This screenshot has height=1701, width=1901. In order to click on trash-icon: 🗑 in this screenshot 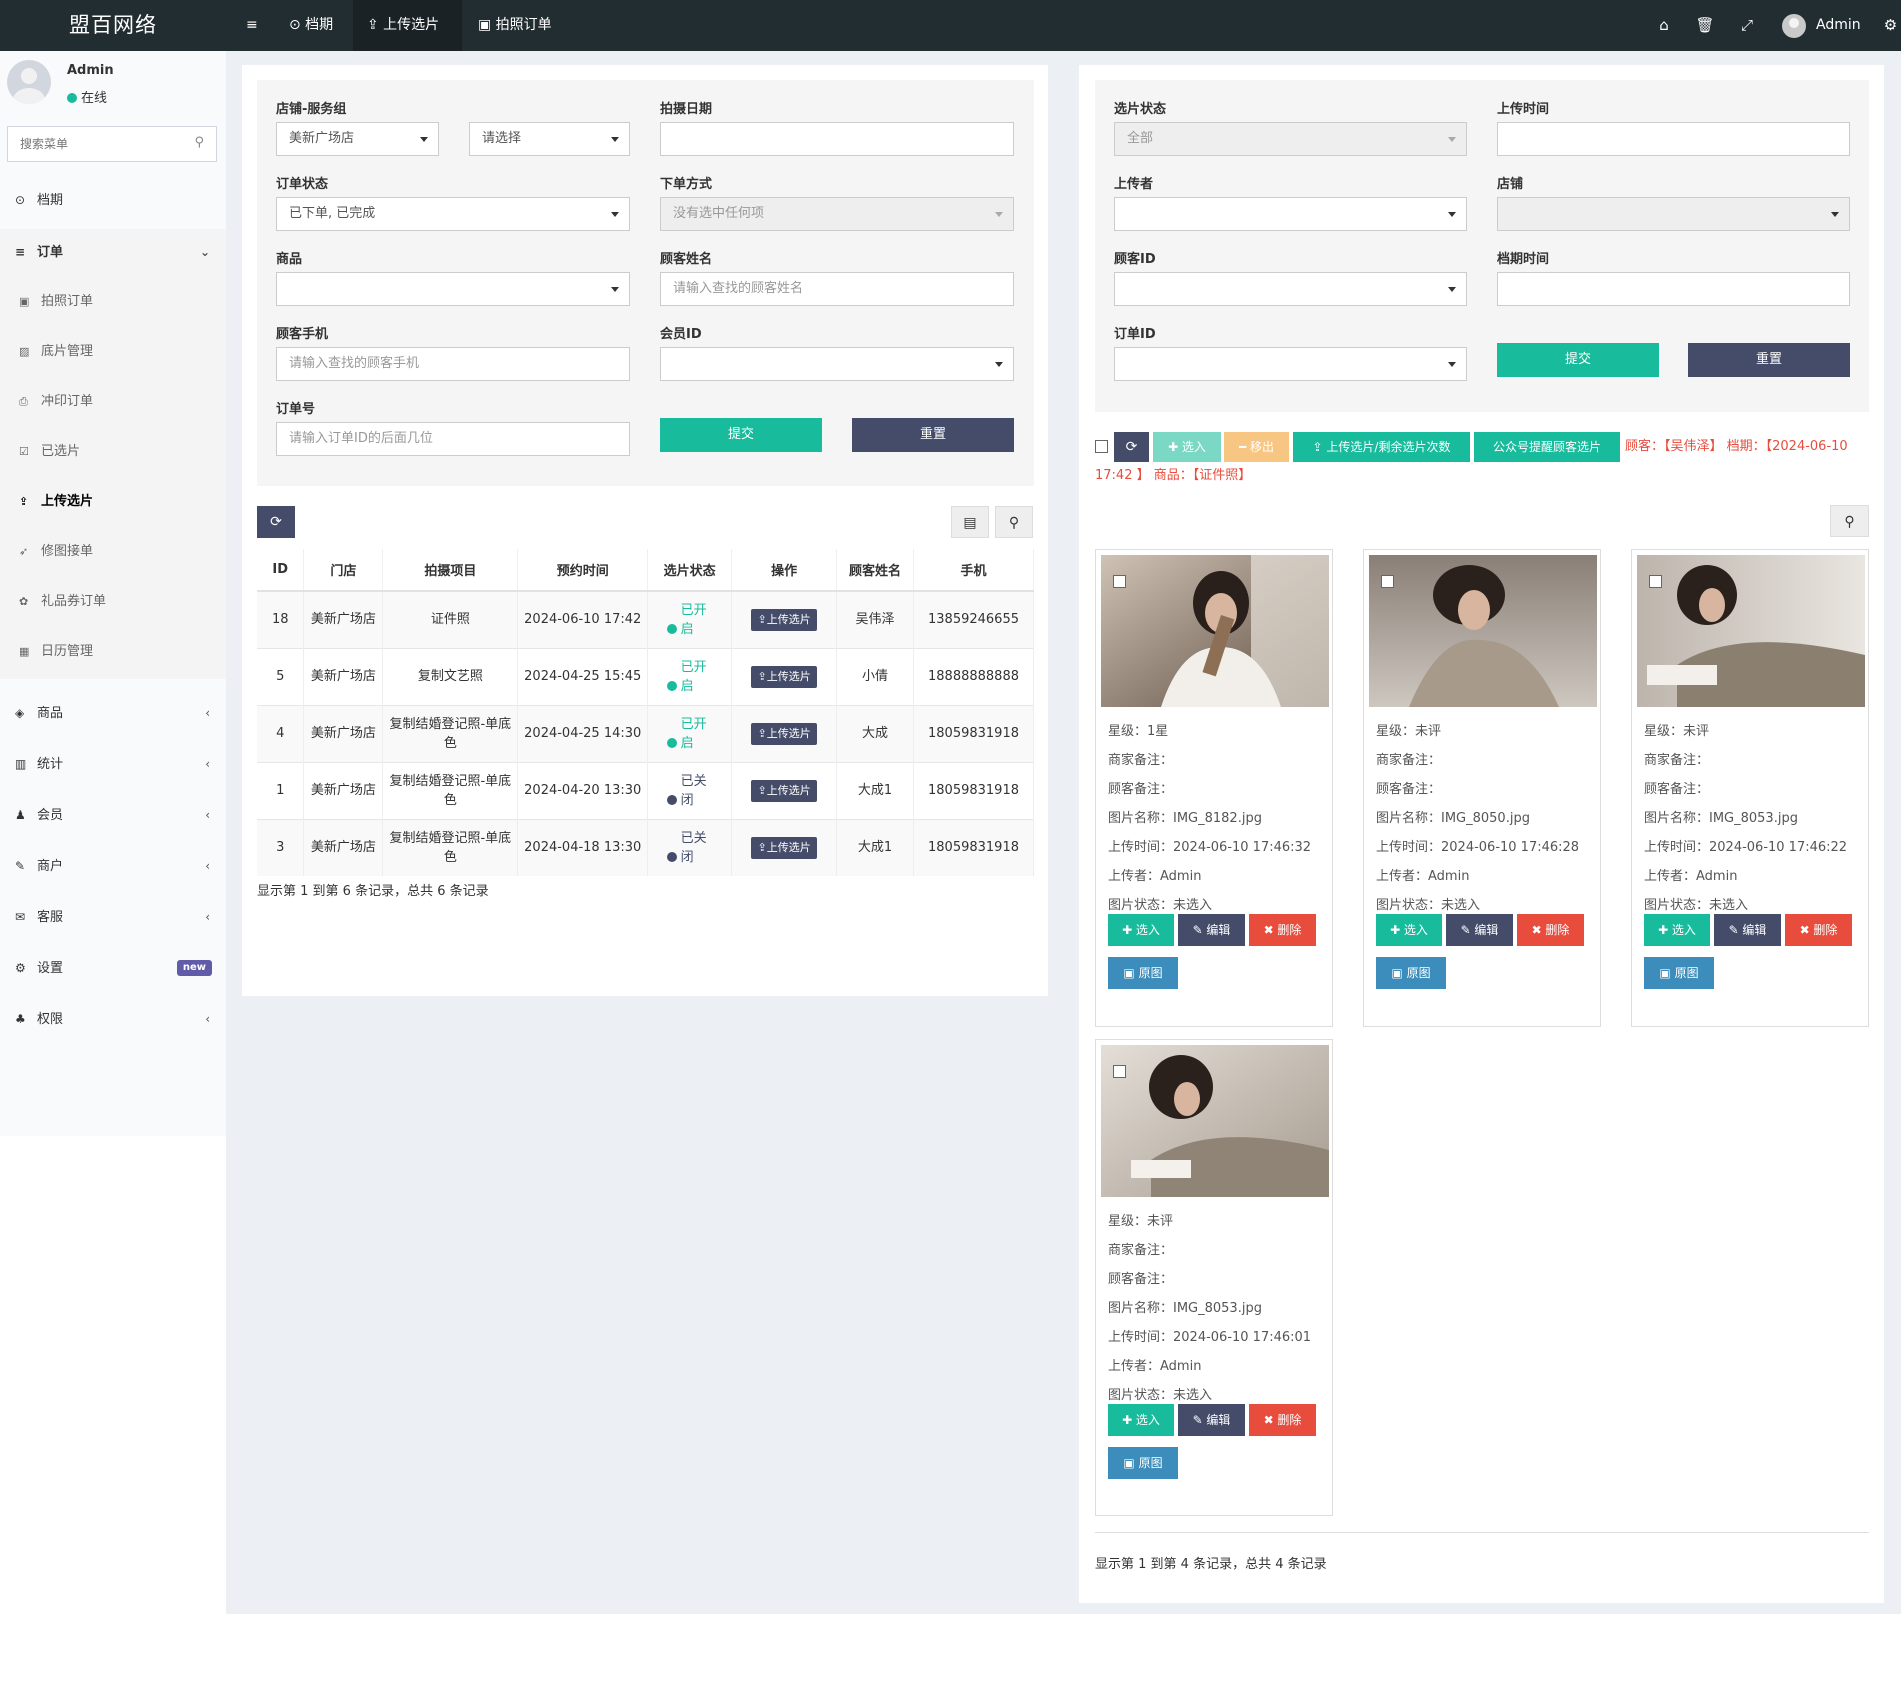, I will do `click(1705, 25)`.